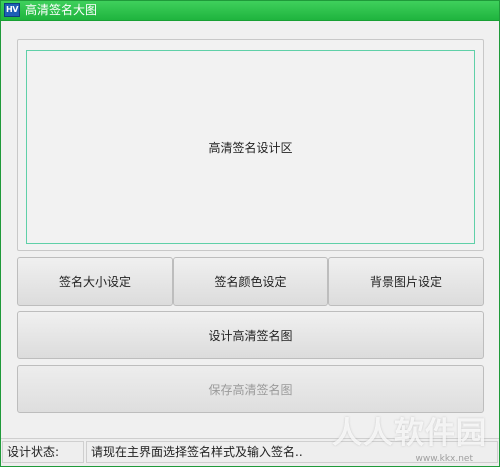 The height and width of the screenshot is (467, 500). I want to click on signature-size-button: 签名大小设定, so click(95, 281).